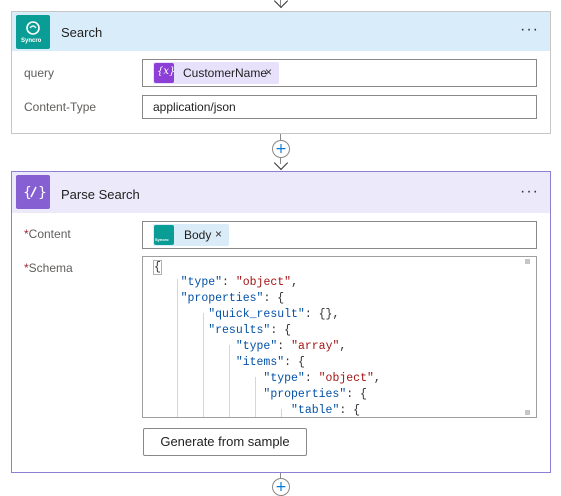  What do you see at coordinates (270, 362) in the screenshot?
I see `schema-line-7: "items": {` at bounding box center [270, 362].